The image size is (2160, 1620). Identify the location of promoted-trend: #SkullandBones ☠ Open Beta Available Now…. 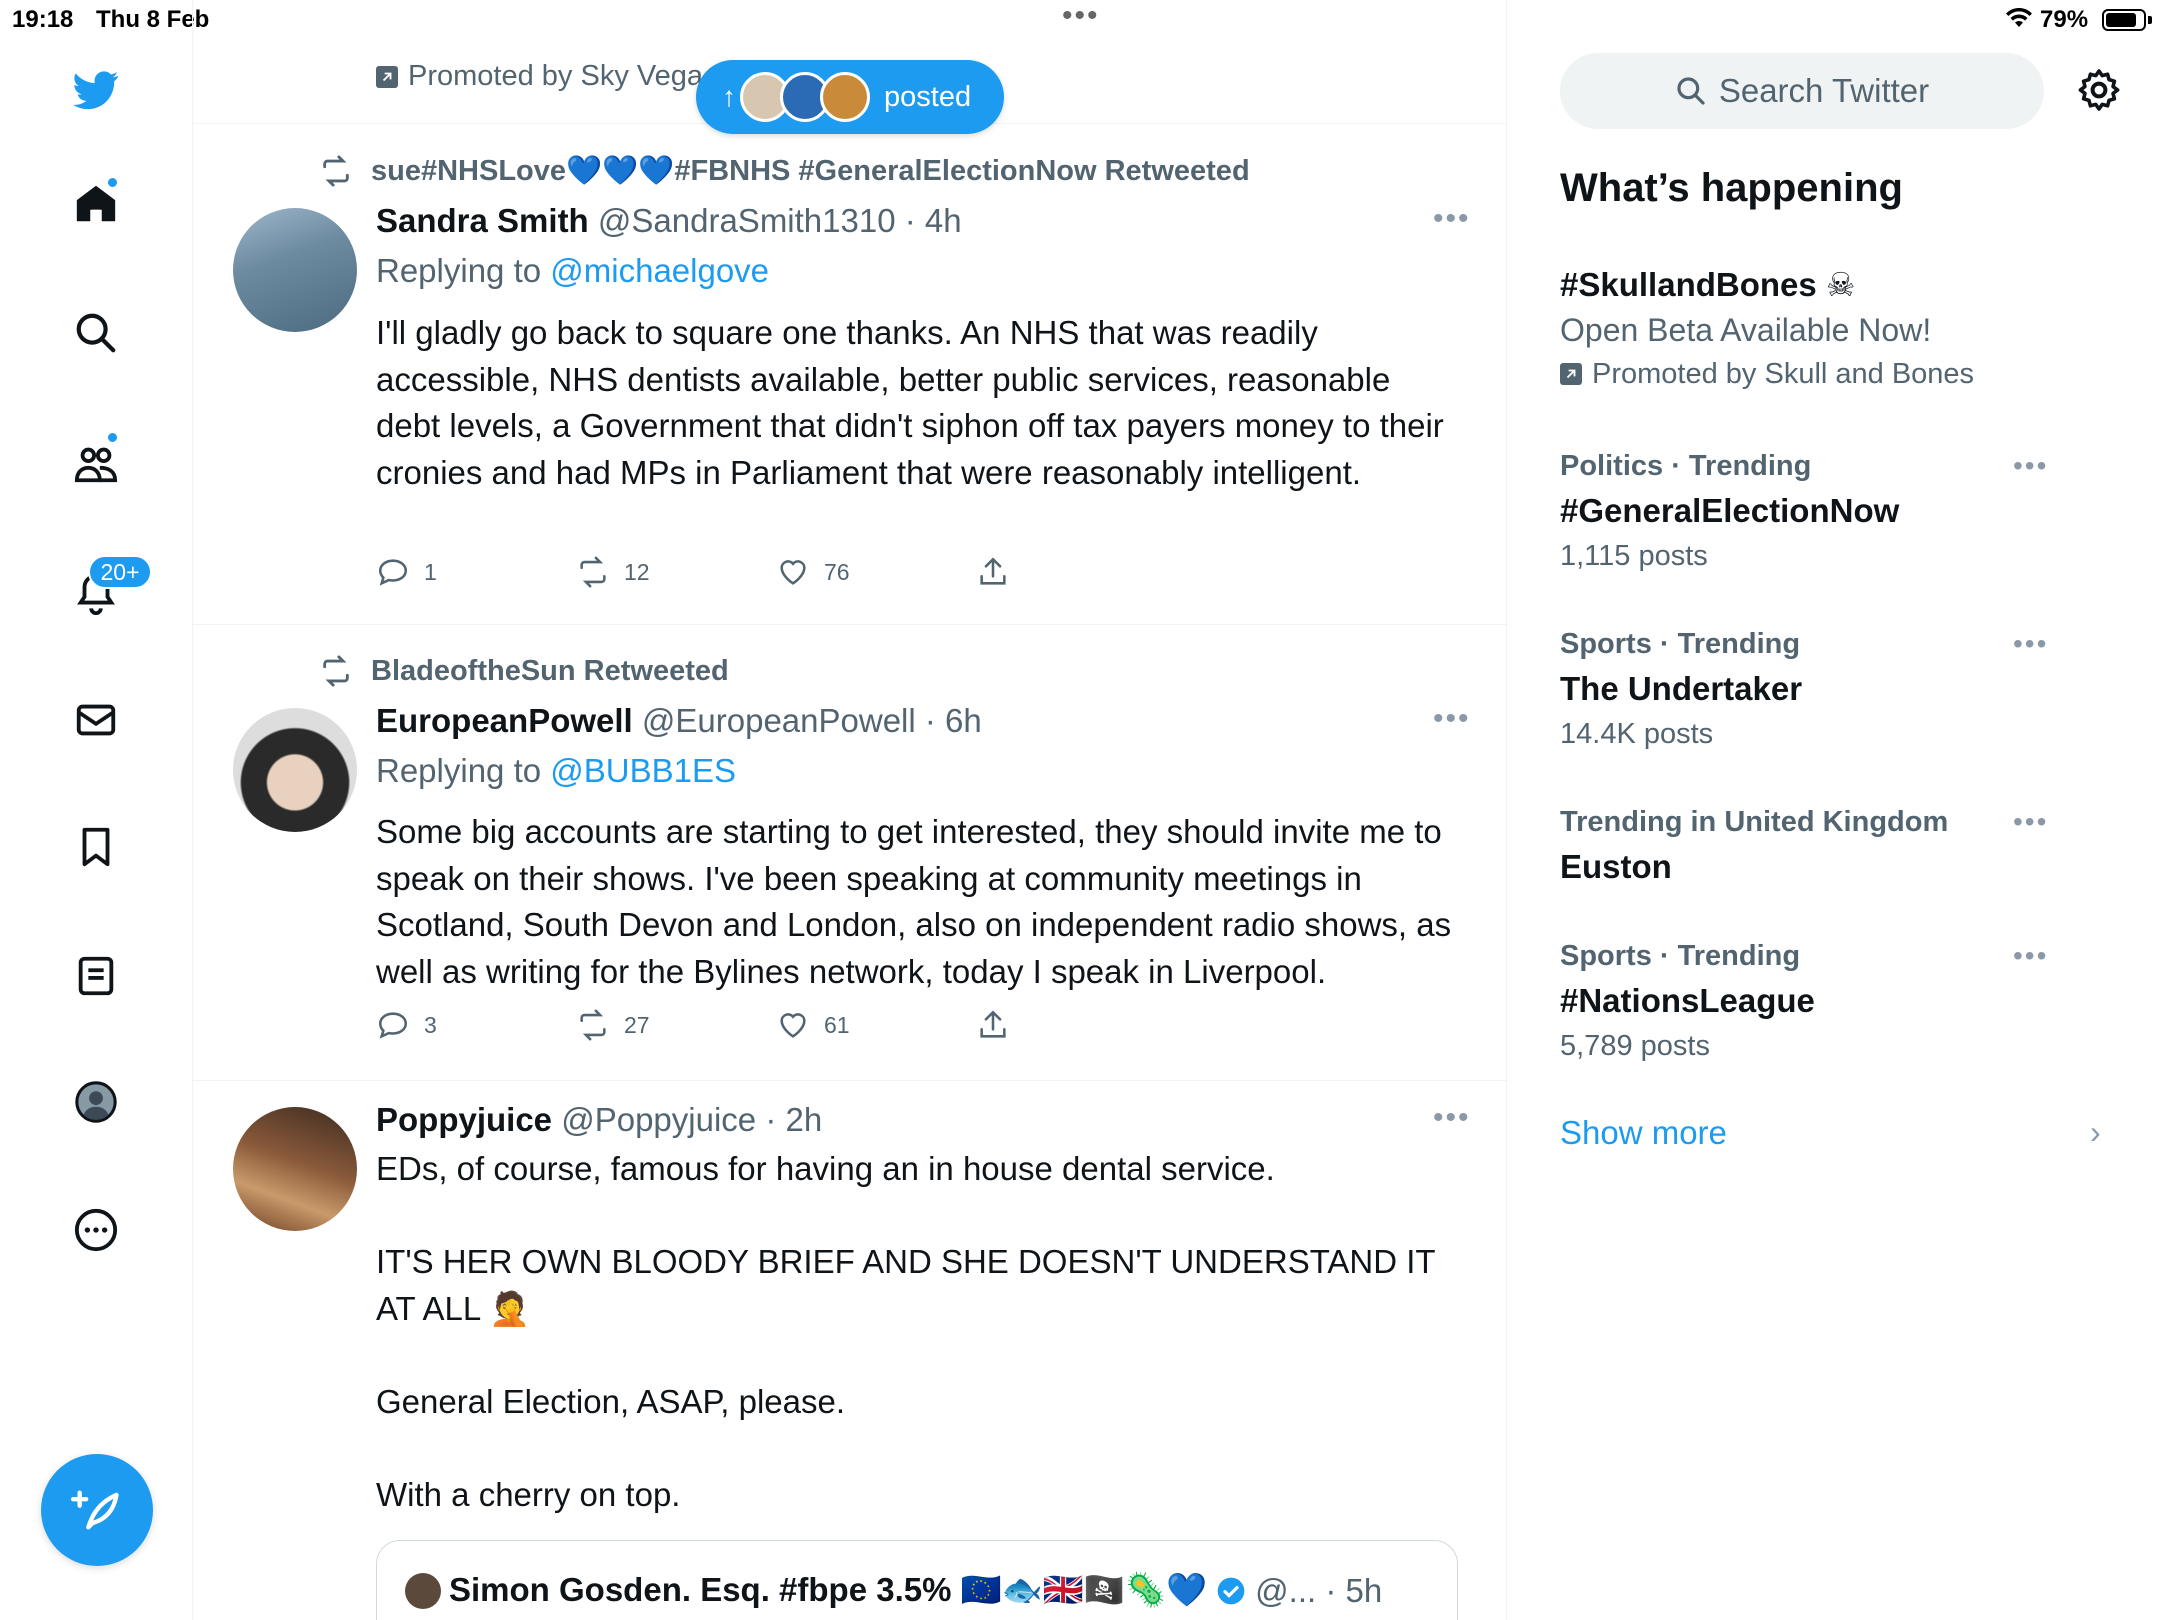
(1840, 329).